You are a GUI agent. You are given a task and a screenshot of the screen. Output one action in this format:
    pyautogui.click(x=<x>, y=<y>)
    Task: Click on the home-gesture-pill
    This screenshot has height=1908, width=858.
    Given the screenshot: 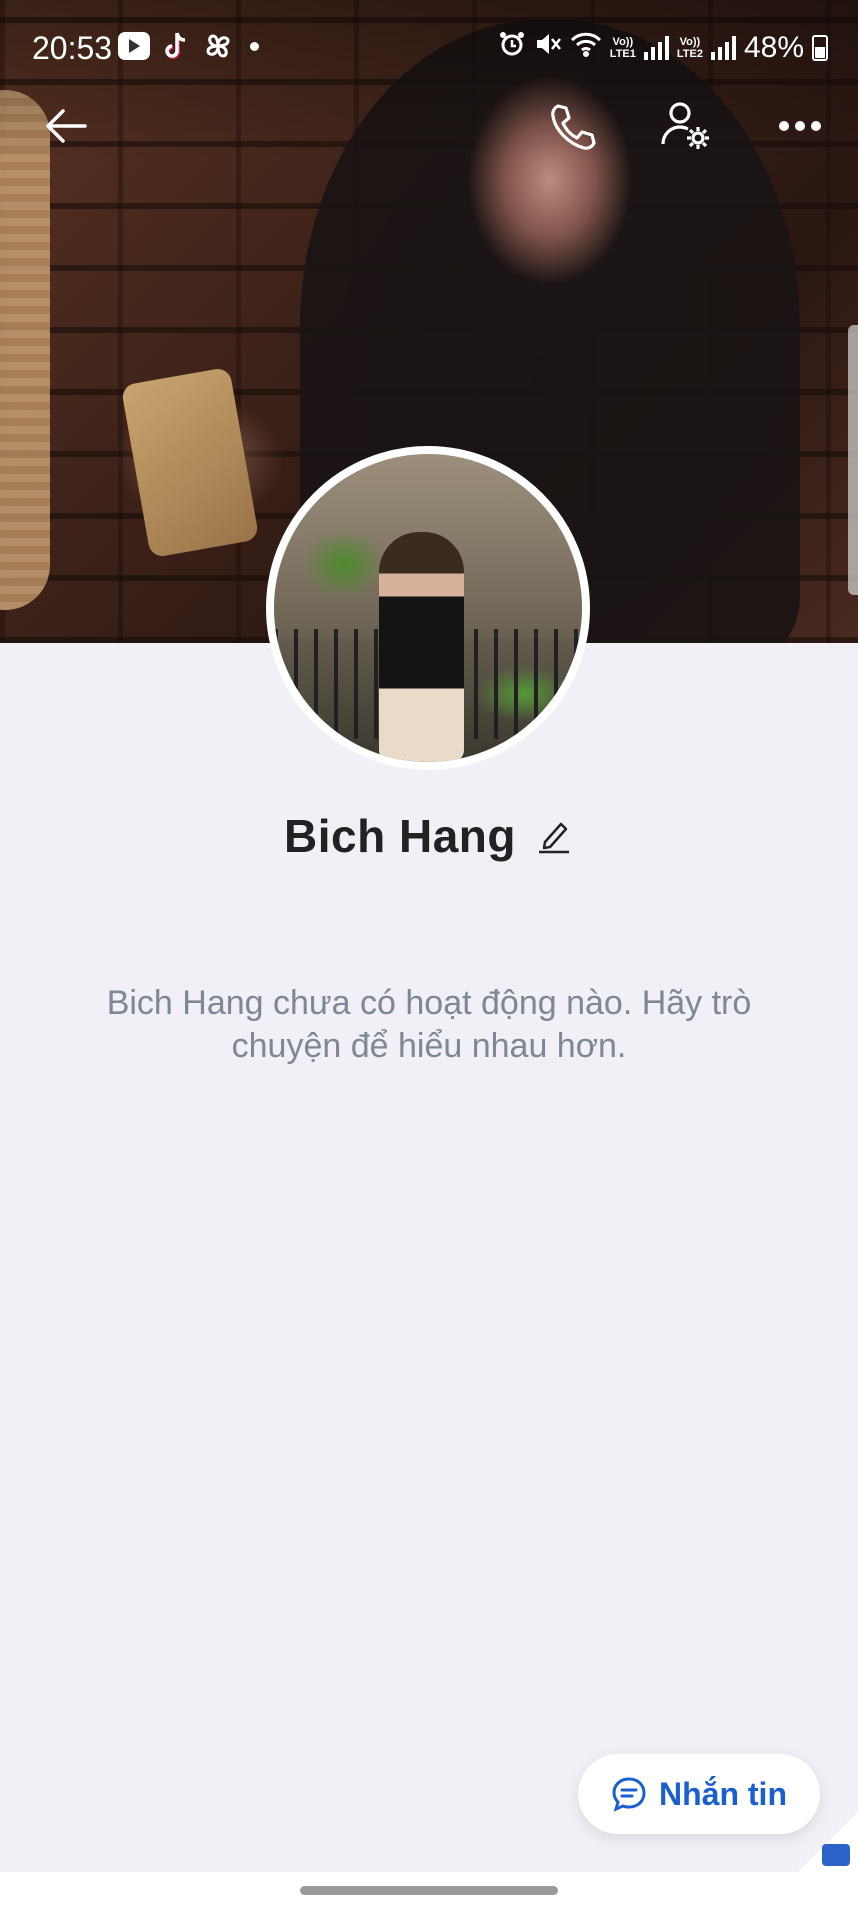 What is the action you would take?
    pyautogui.click(x=429, y=1890)
    